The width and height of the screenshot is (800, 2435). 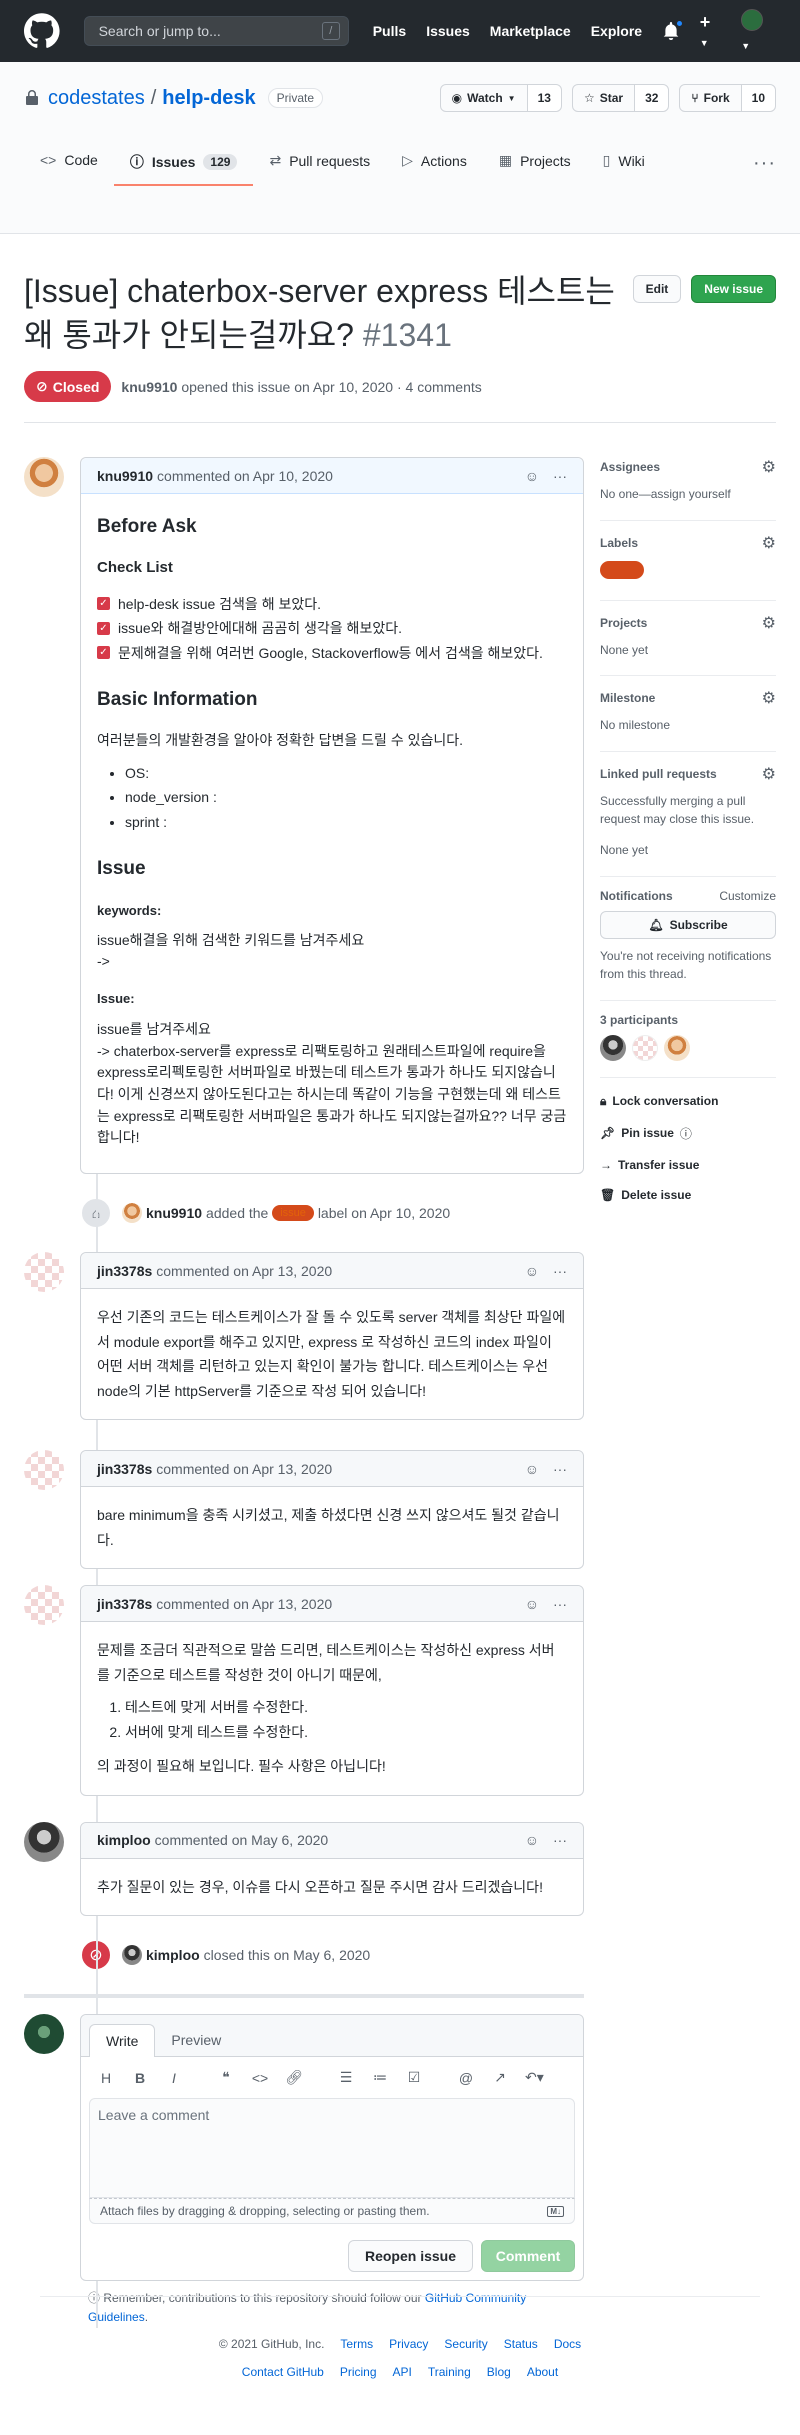 I want to click on sidebar-heading: Linked pull requests, so click(x=658, y=774).